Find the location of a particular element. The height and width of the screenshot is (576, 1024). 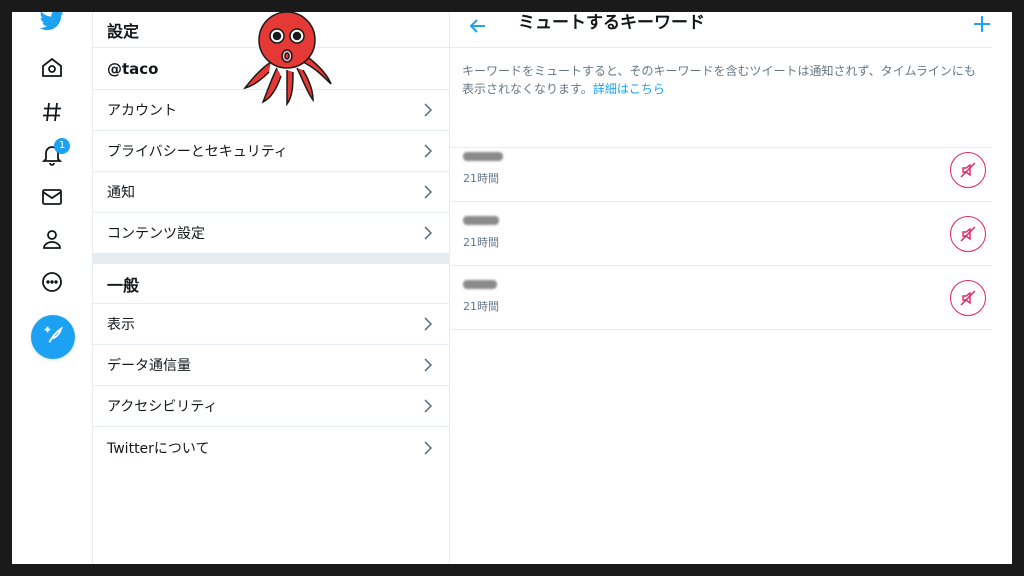

nav-explore-button is located at coordinates (52, 114).